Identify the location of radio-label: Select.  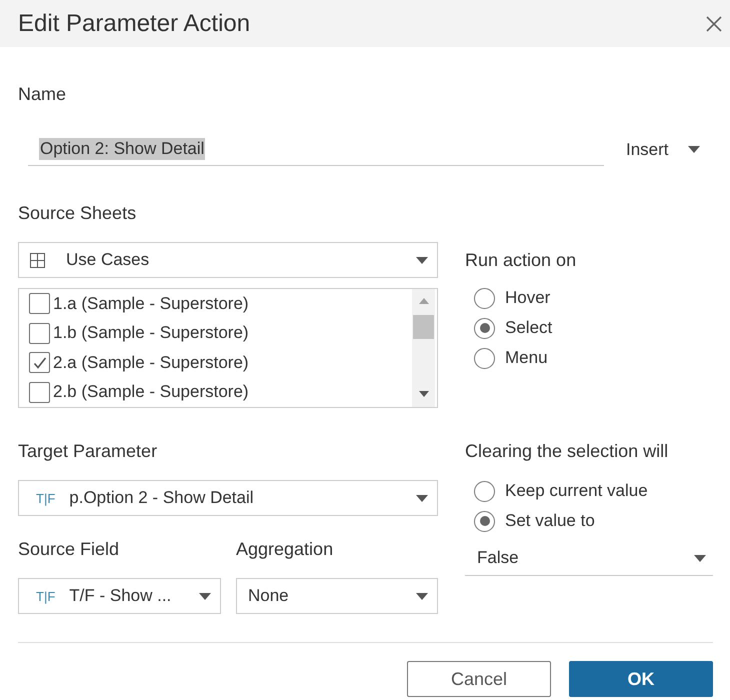
(528, 328).